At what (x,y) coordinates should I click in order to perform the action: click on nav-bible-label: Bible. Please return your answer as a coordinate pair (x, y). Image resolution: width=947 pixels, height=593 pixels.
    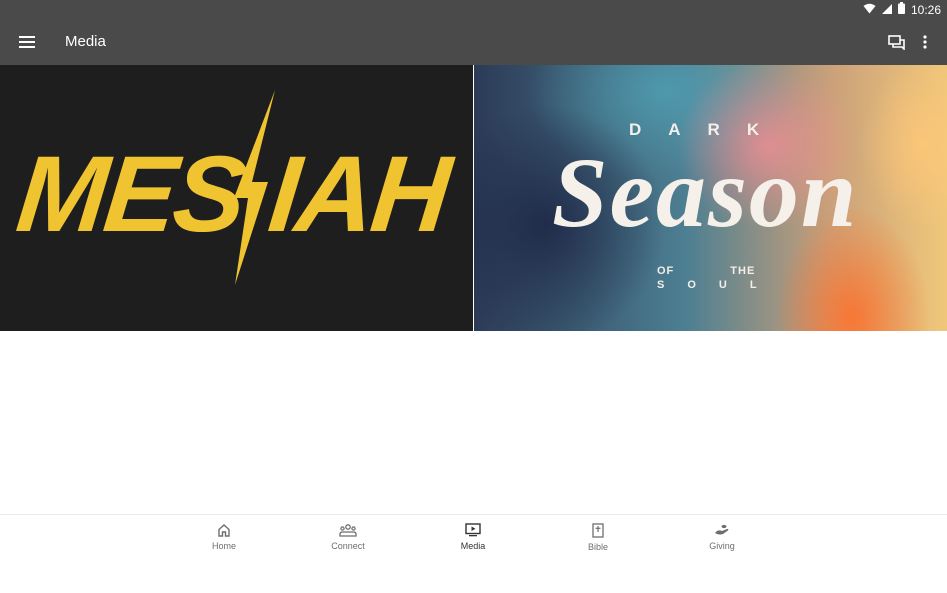
    Looking at the image, I should click on (597, 547).